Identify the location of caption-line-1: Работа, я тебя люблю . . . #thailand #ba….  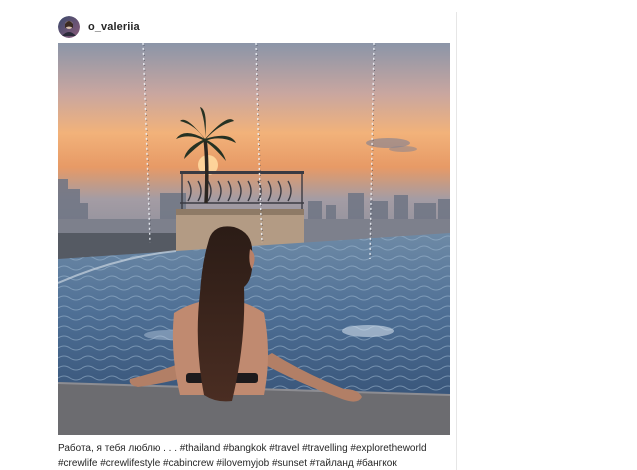
(242, 448).